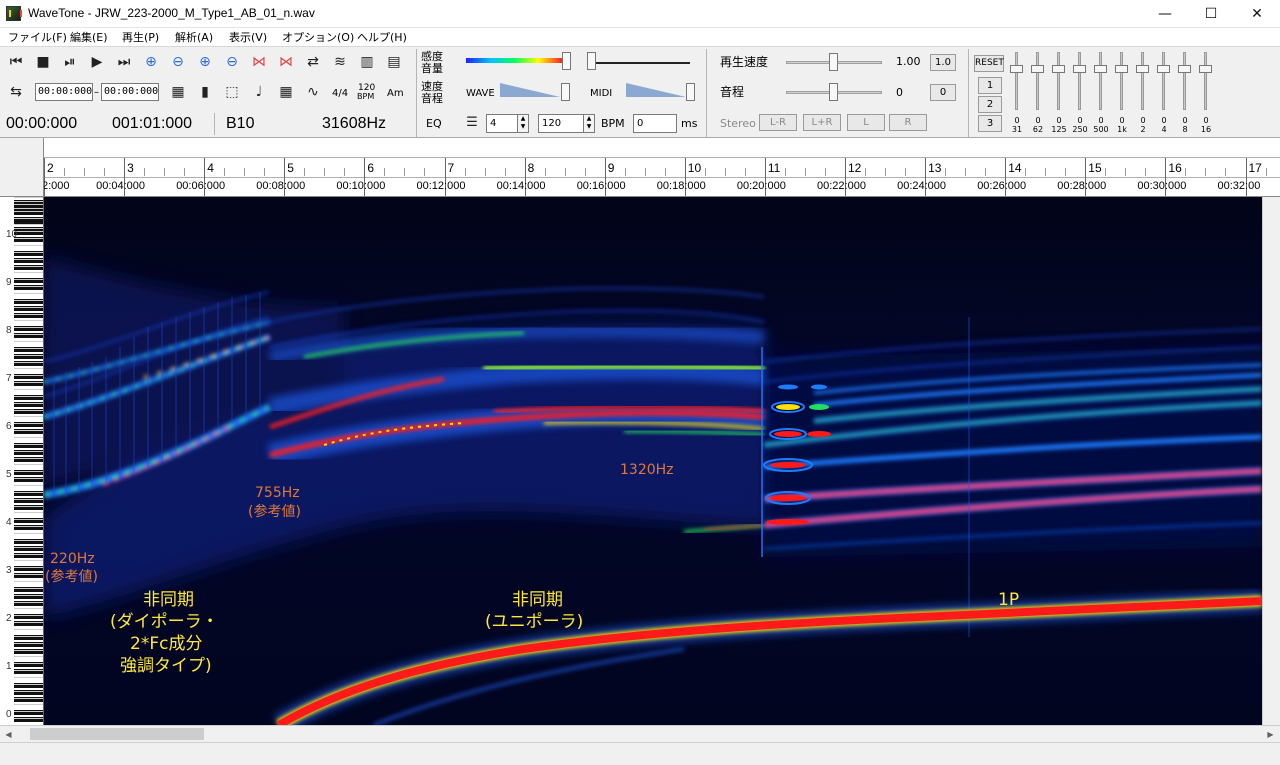 This screenshot has height=765, width=1280. Describe the element at coordinates (97, 62) in the screenshot. I see `play-icon: ▶` at that location.